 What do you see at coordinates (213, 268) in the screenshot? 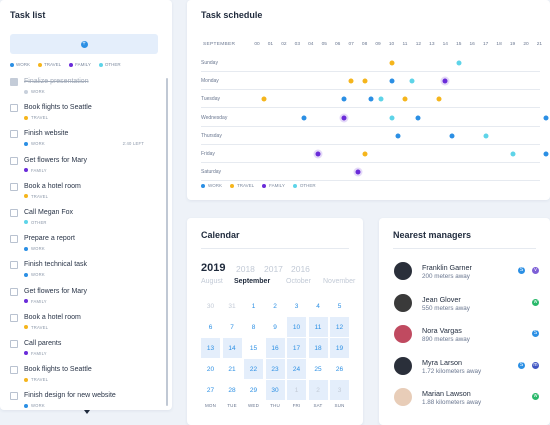
I see `year-option: 2019` at bounding box center [213, 268].